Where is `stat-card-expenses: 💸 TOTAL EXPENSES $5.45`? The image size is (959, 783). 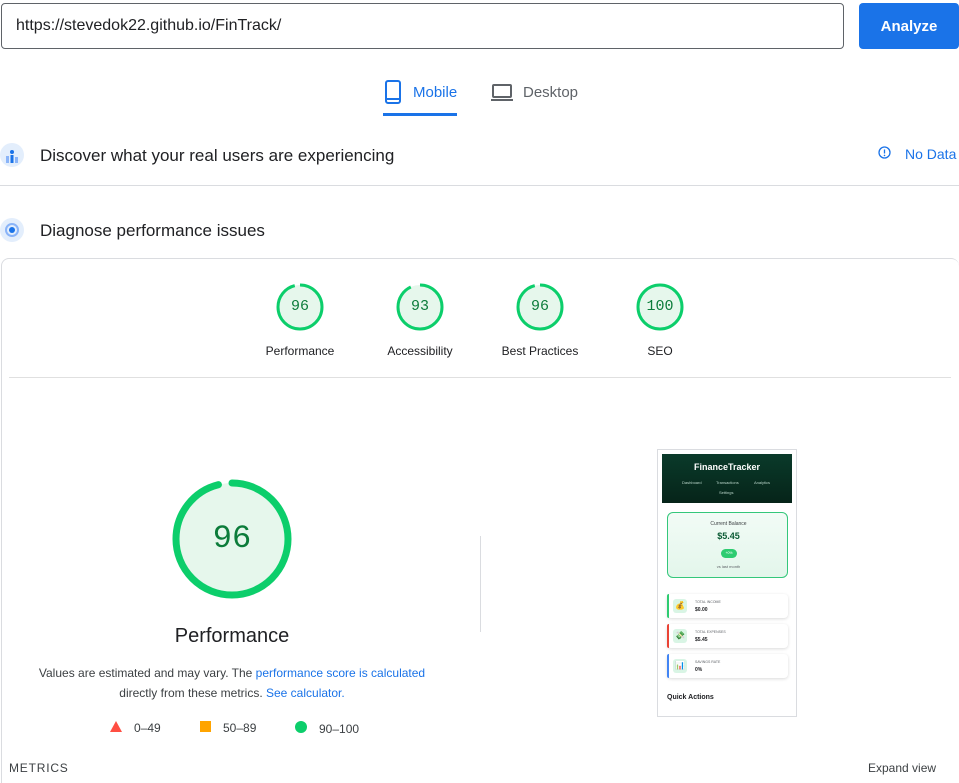
stat-card-expenses: 💸 TOTAL EXPENSES $5.45 is located at coordinates (727, 636).